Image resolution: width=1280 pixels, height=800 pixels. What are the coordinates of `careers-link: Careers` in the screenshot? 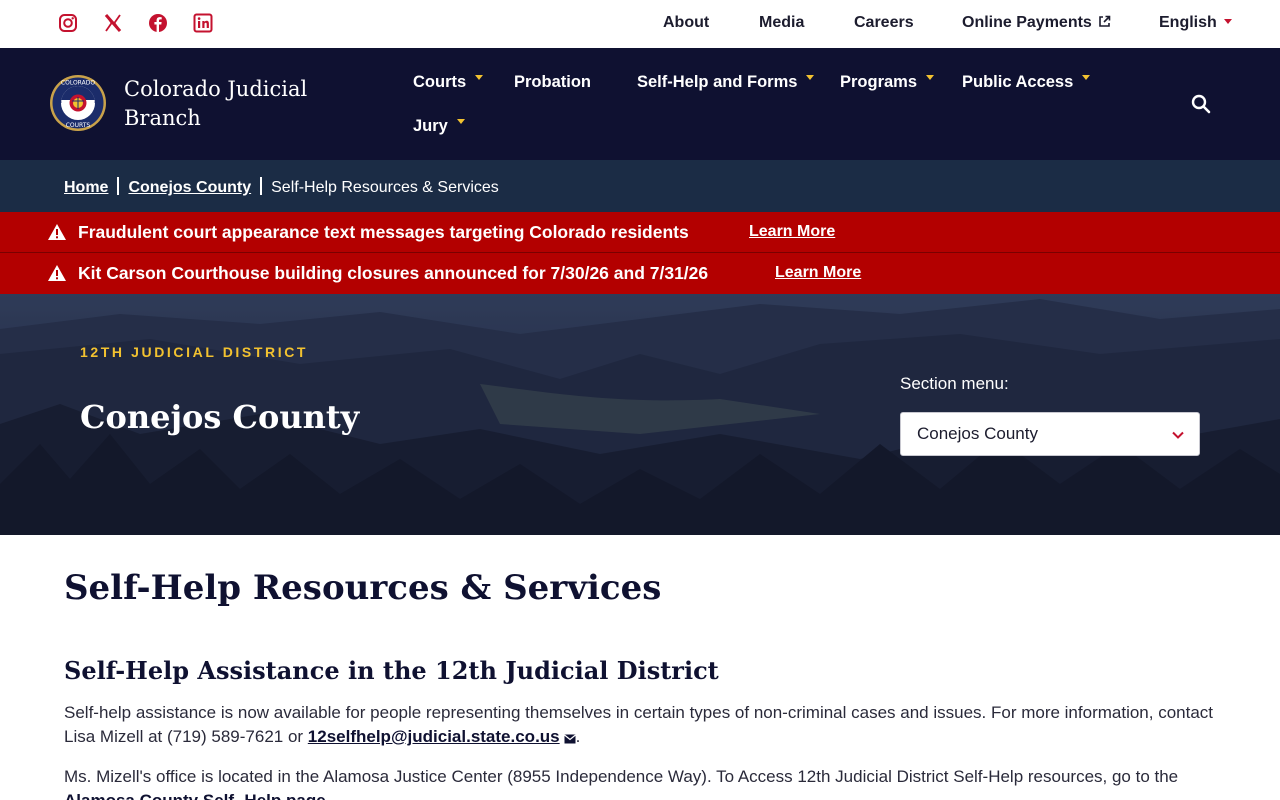 It's located at (884, 23).